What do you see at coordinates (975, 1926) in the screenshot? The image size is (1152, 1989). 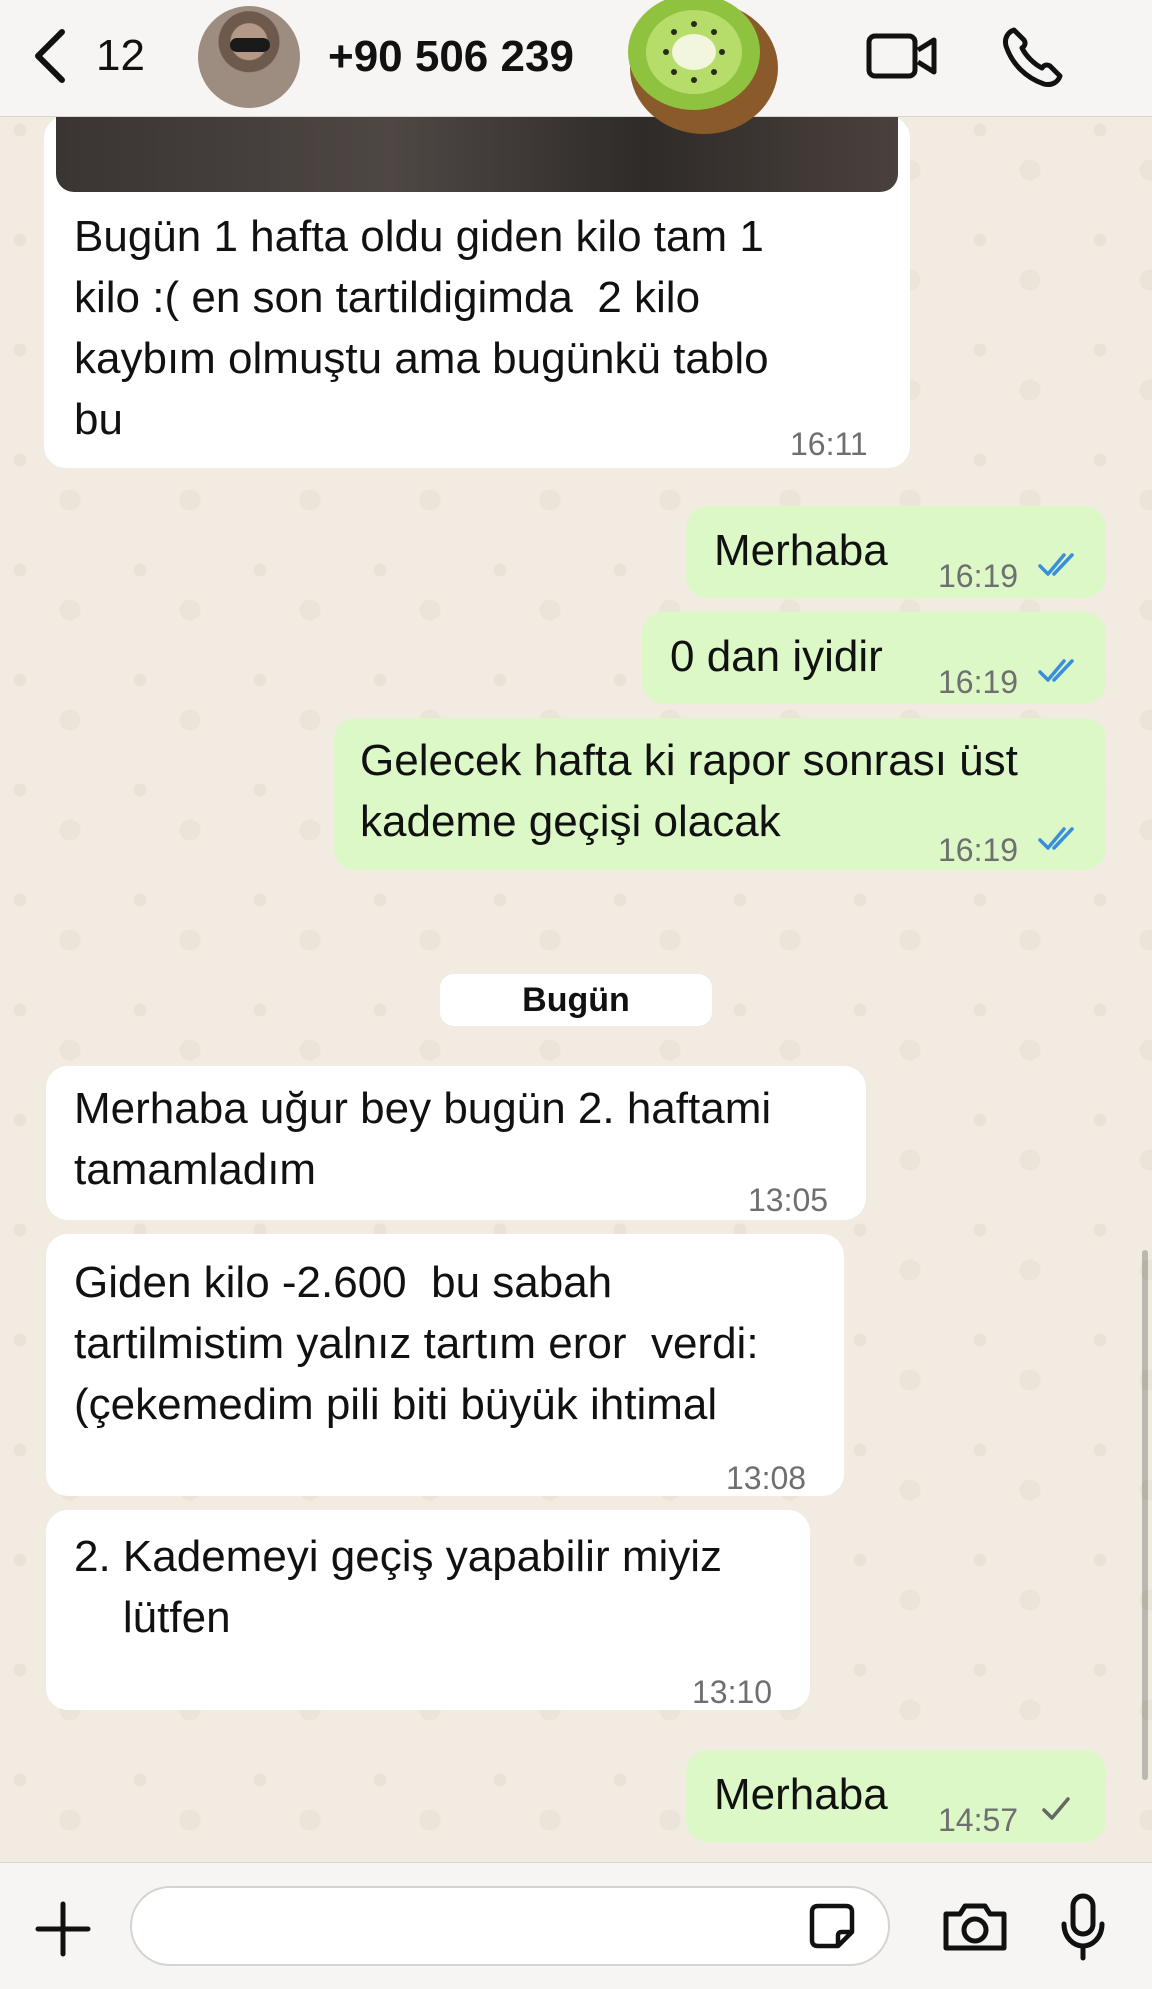 I see `camera-icon` at bounding box center [975, 1926].